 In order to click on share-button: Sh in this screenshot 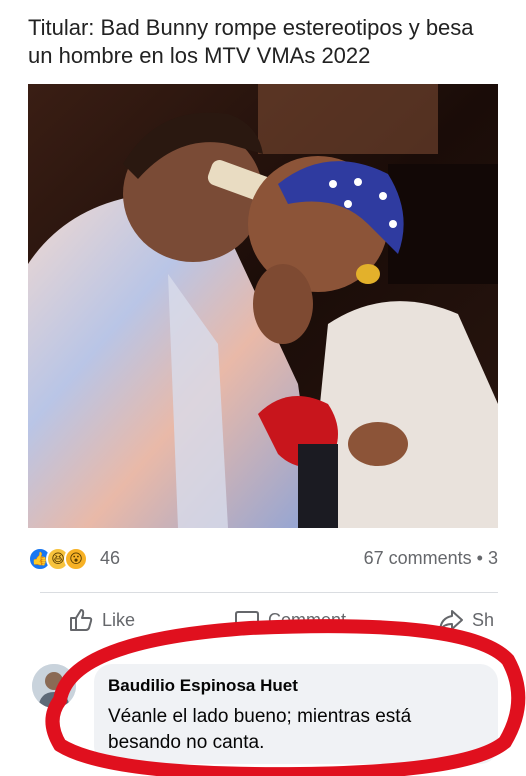, I will do `click(466, 620)`.